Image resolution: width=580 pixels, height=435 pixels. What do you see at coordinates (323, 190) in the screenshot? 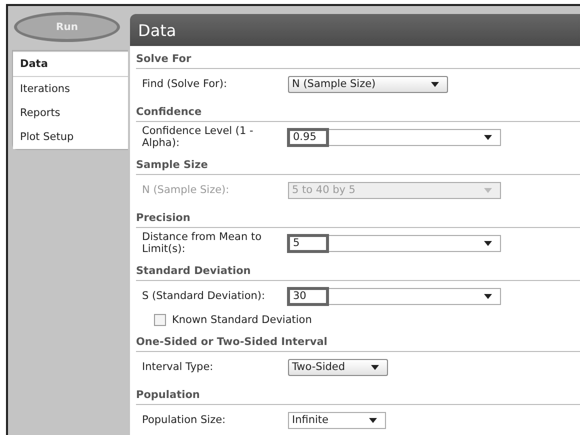
I see `field-value: 5 to 40 by 5` at bounding box center [323, 190].